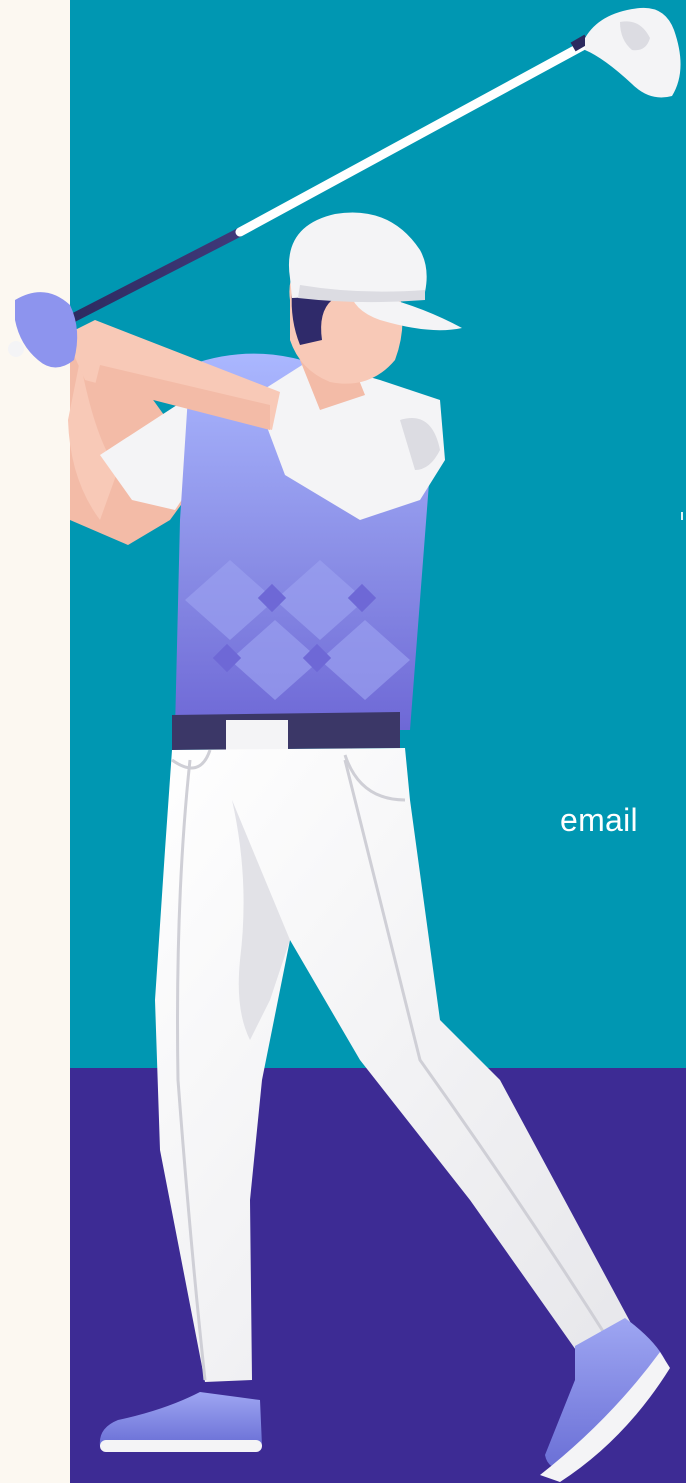 The width and height of the screenshot is (686, 1483). I want to click on golfer-left-shoe, so click(181, 1422).